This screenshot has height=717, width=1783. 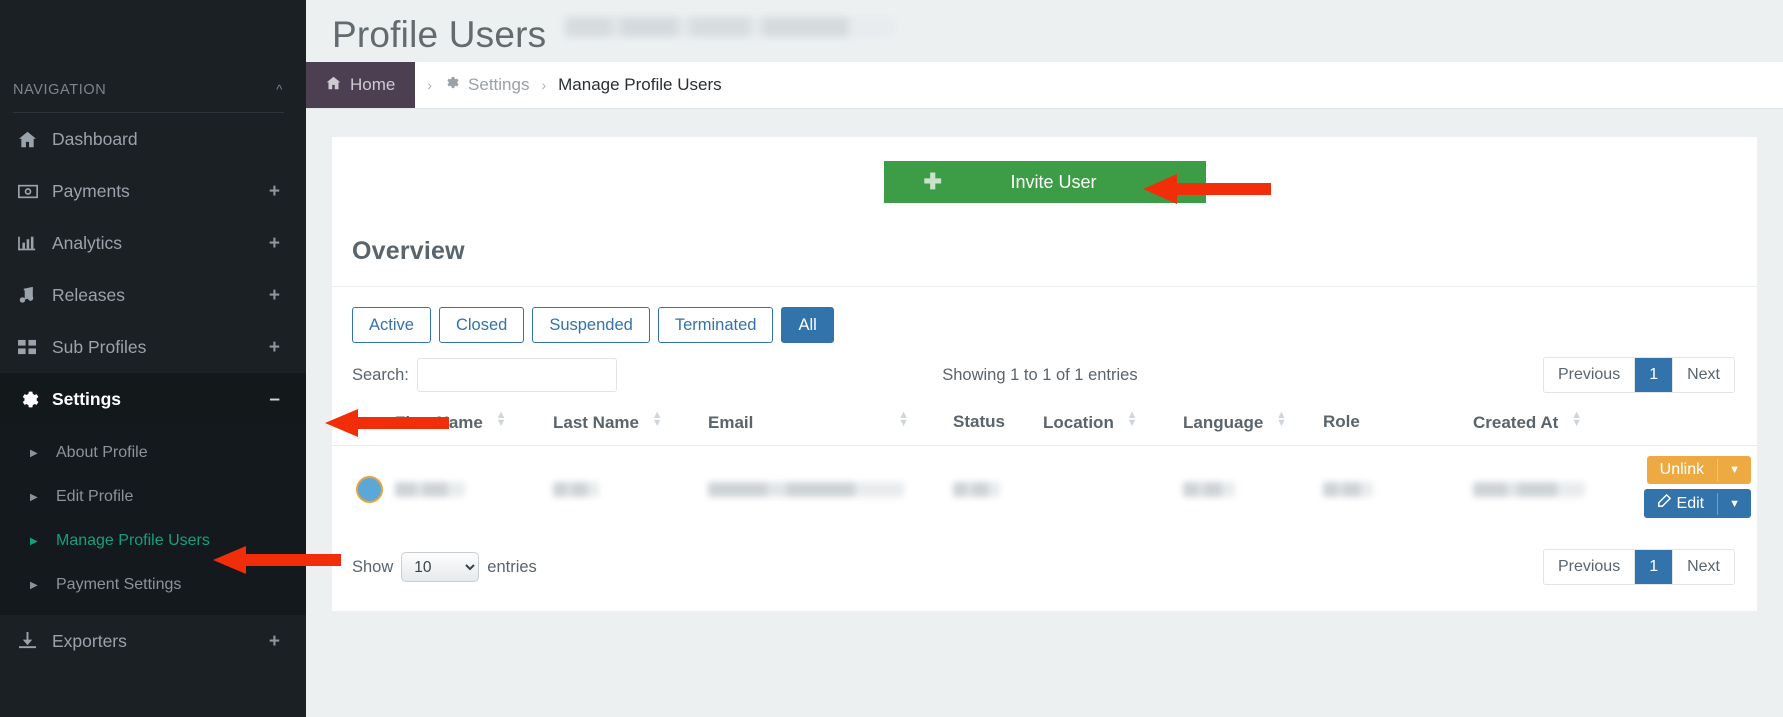 I want to click on column-location: Location ▲ ▼, so click(x=1107, y=424).